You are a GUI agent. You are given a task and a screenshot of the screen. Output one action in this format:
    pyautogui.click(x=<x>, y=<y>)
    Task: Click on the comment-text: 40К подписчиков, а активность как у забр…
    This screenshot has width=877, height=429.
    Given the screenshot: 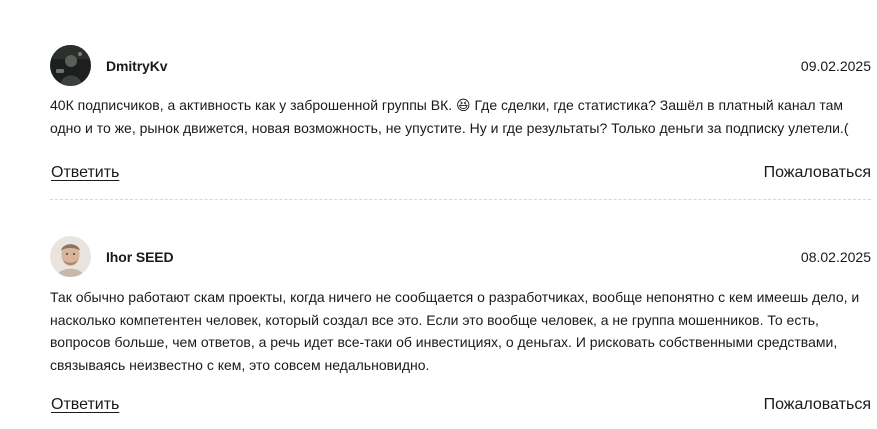 What is the action you would take?
    pyautogui.click(x=449, y=116)
    